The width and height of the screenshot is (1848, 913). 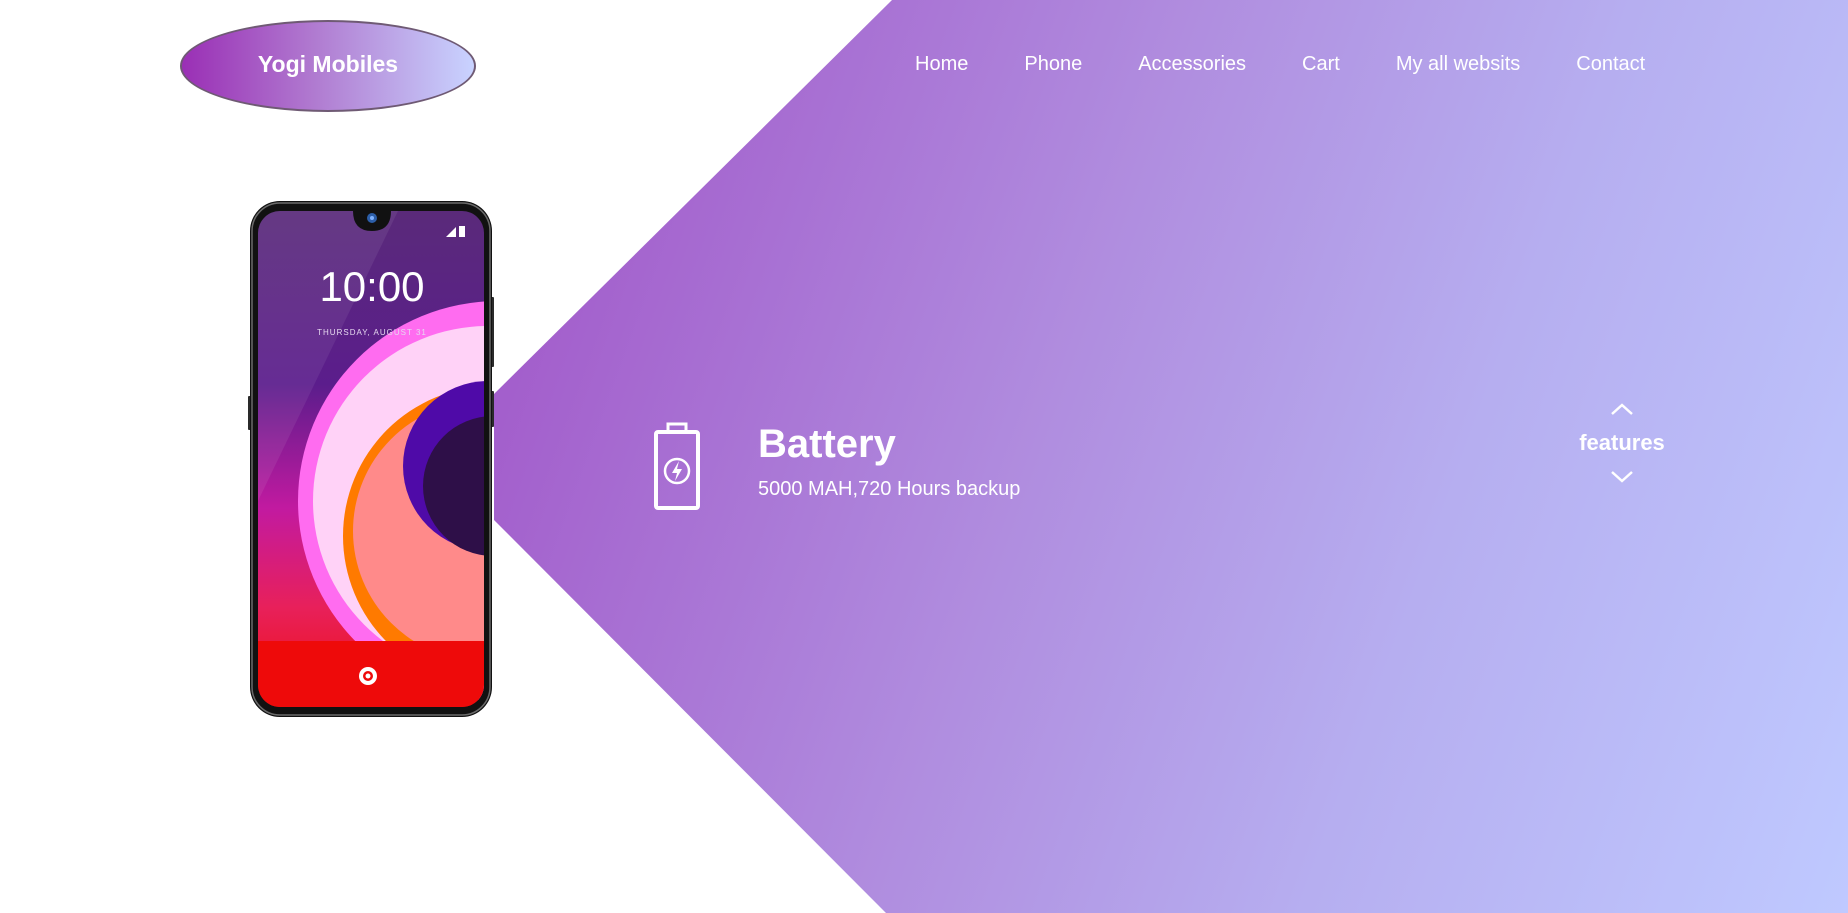 I want to click on nav-my-all-websits: My all websits, so click(x=1458, y=64).